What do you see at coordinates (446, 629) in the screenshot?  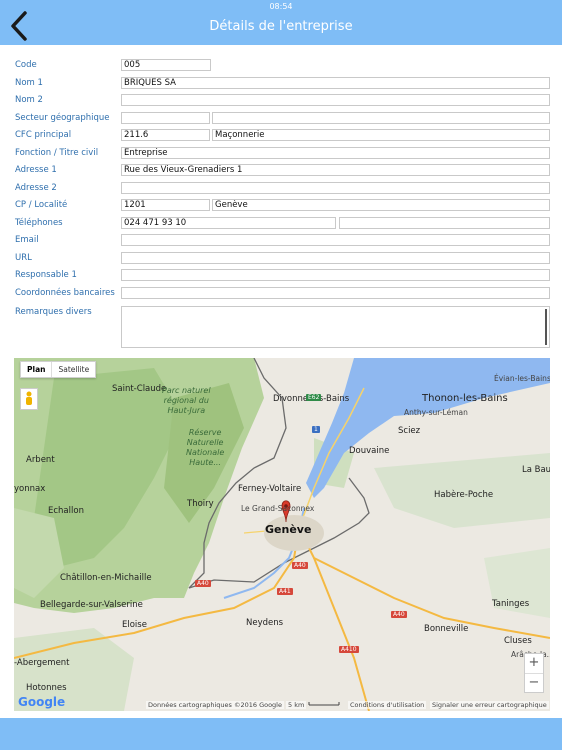 I see `map-label-bonneville: Bonneville` at bounding box center [446, 629].